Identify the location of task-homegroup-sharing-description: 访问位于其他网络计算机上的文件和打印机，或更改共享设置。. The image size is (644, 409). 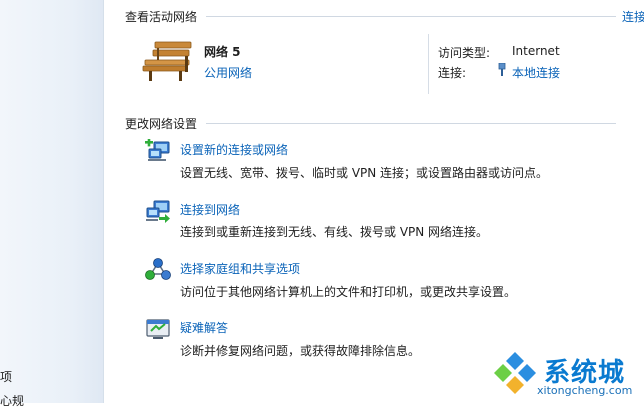
(348, 292).